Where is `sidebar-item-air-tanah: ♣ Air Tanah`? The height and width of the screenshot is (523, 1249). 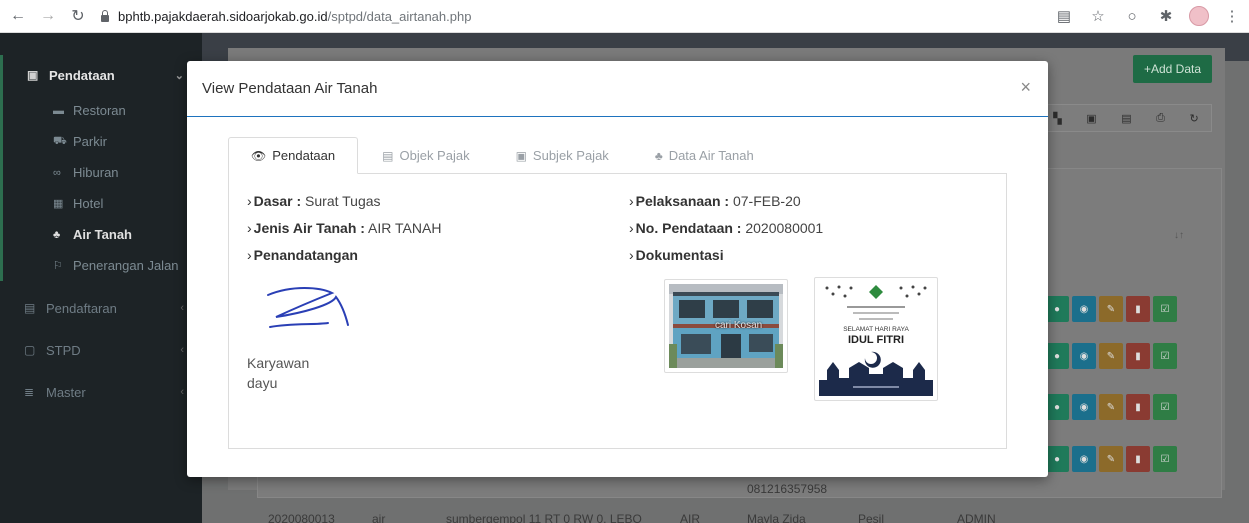 sidebar-item-air-tanah: ♣ Air Tanah is located at coordinates (102, 234).